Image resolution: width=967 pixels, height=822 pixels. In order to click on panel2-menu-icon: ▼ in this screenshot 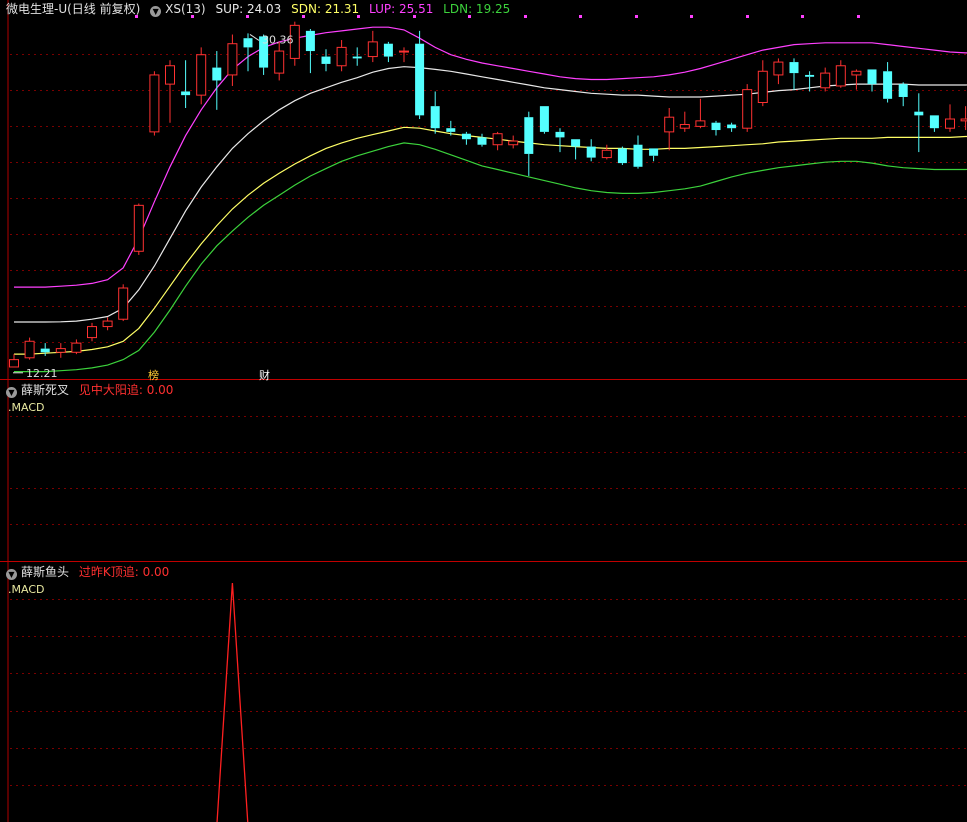, I will do `click(11, 392)`.